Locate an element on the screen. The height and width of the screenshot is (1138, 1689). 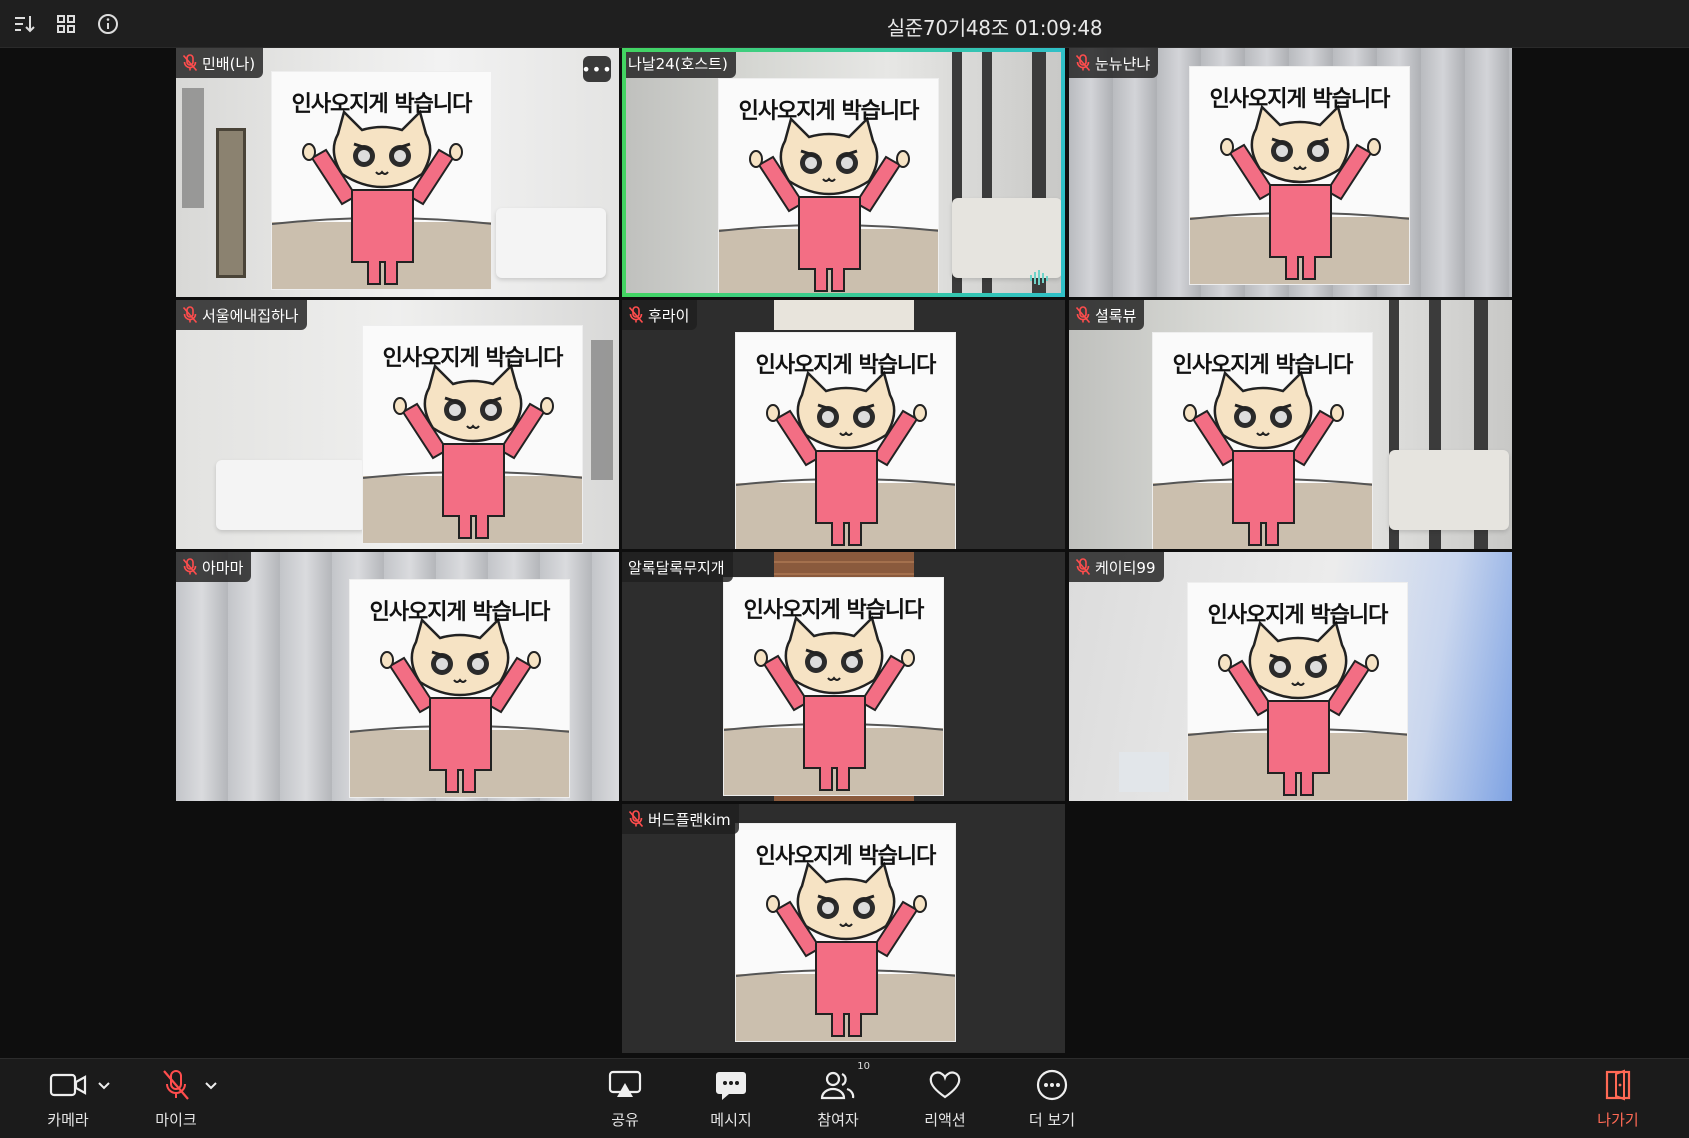
participant-name: 나날24(호스트) is located at coordinates (678, 63).